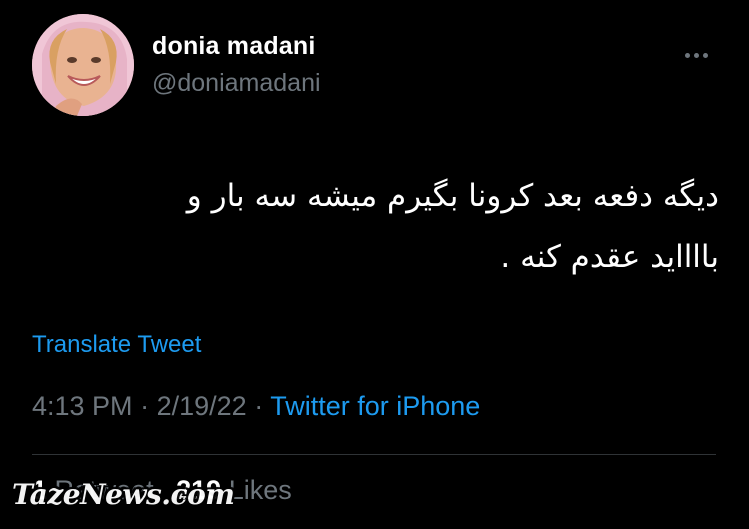  Describe the element at coordinates (116, 345) in the screenshot. I see `translate-tweet-link: Translate Tweet` at that location.